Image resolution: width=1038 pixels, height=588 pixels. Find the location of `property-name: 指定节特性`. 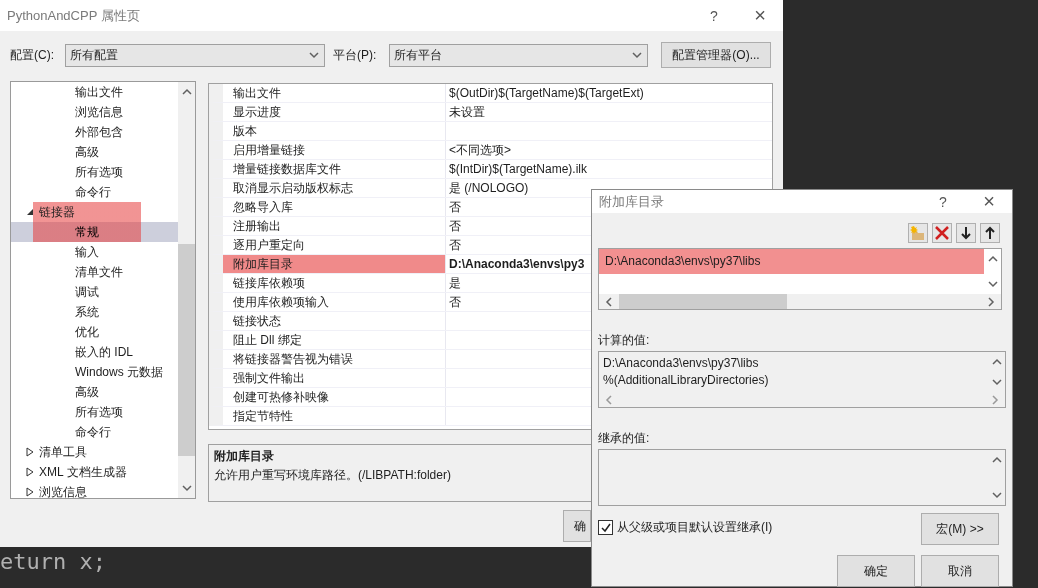

property-name: 指定节特性 is located at coordinates (334, 416).